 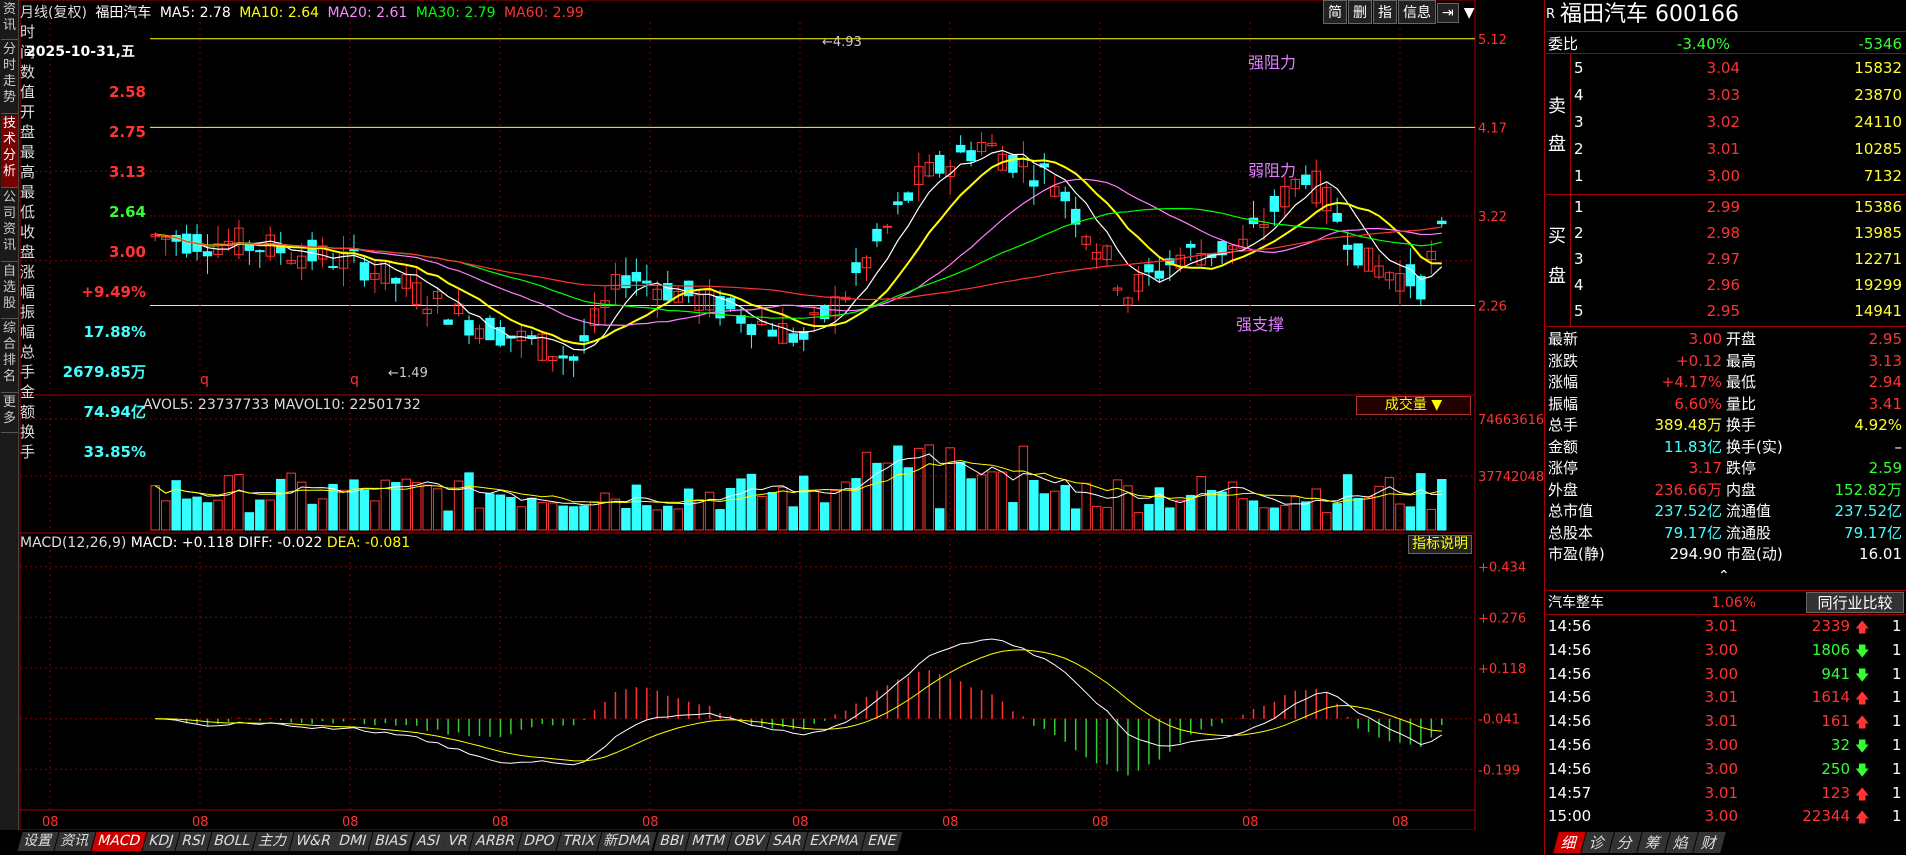 I want to click on trade-volume: 2339, so click(x=1830, y=626).